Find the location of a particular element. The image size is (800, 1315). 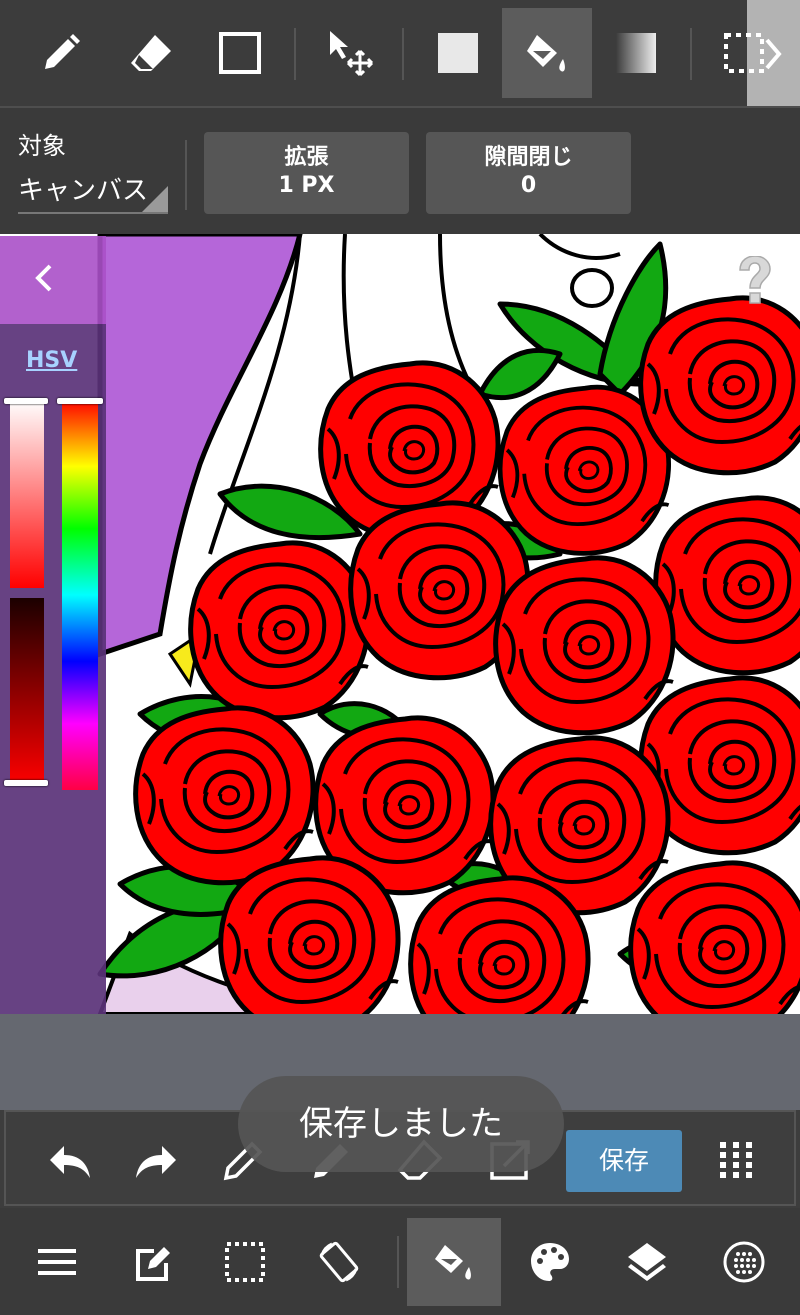

palette-button is located at coordinates (550, 1262).